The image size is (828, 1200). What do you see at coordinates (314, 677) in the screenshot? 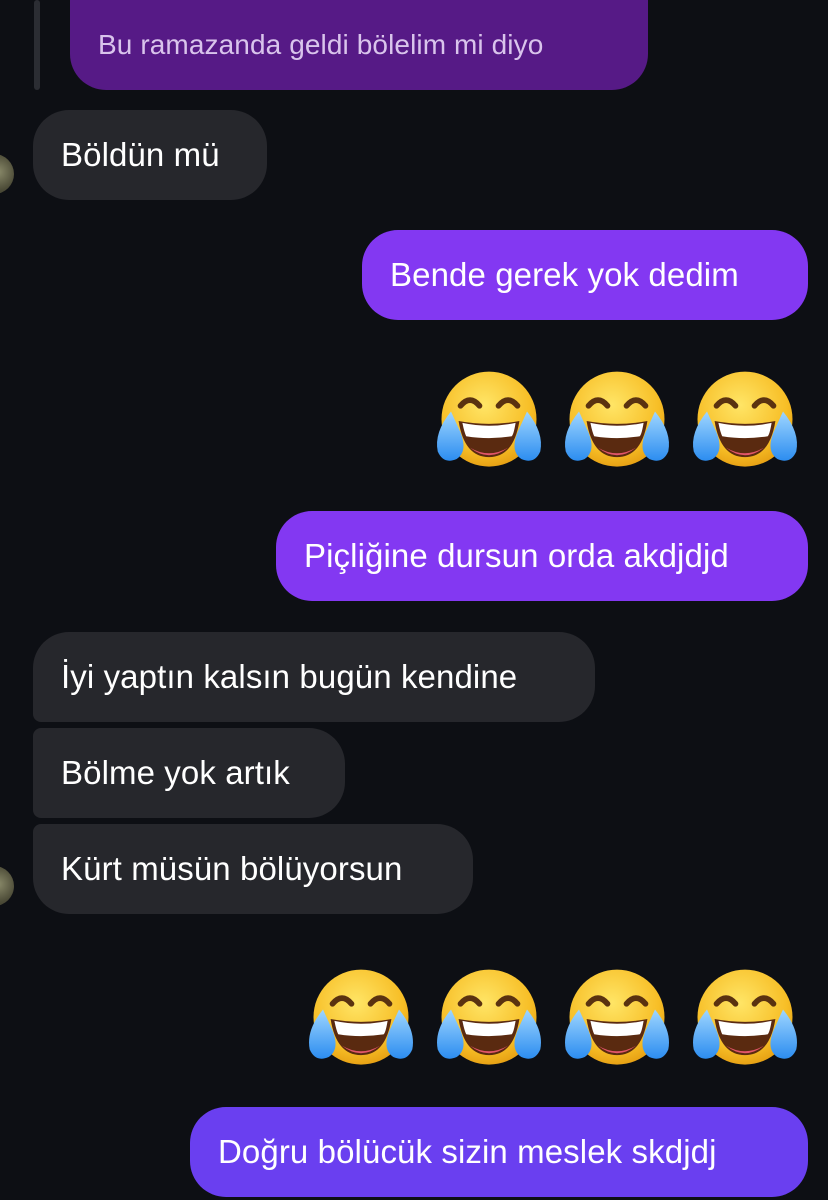
I see `message-bubble-incoming: İyi yaptın kalsın bugün kendine` at bounding box center [314, 677].